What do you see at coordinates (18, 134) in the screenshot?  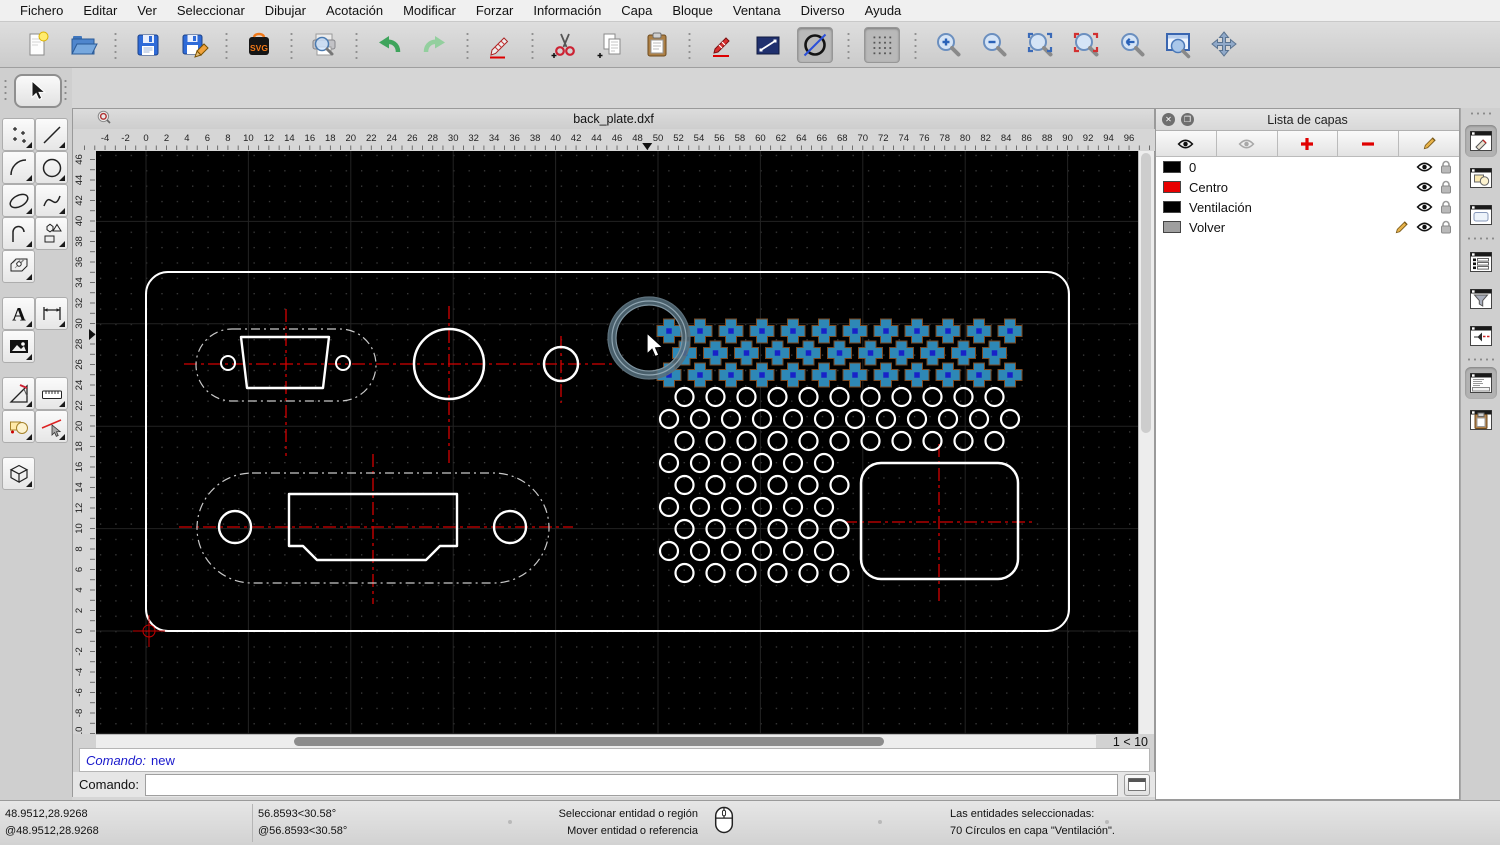 I see `points-tool-button` at bounding box center [18, 134].